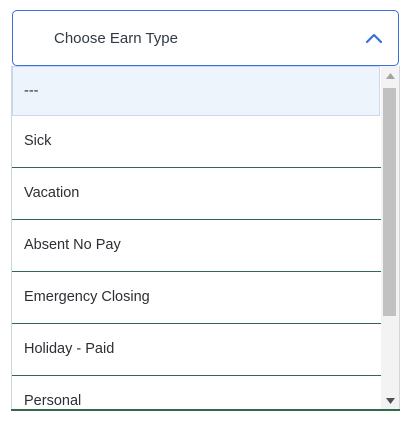 The image size is (401, 435). What do you see at coordinates (390, 76) in the screenshot?
I see `scroll-up-arrow-icon` at bounding box center [390, 76].